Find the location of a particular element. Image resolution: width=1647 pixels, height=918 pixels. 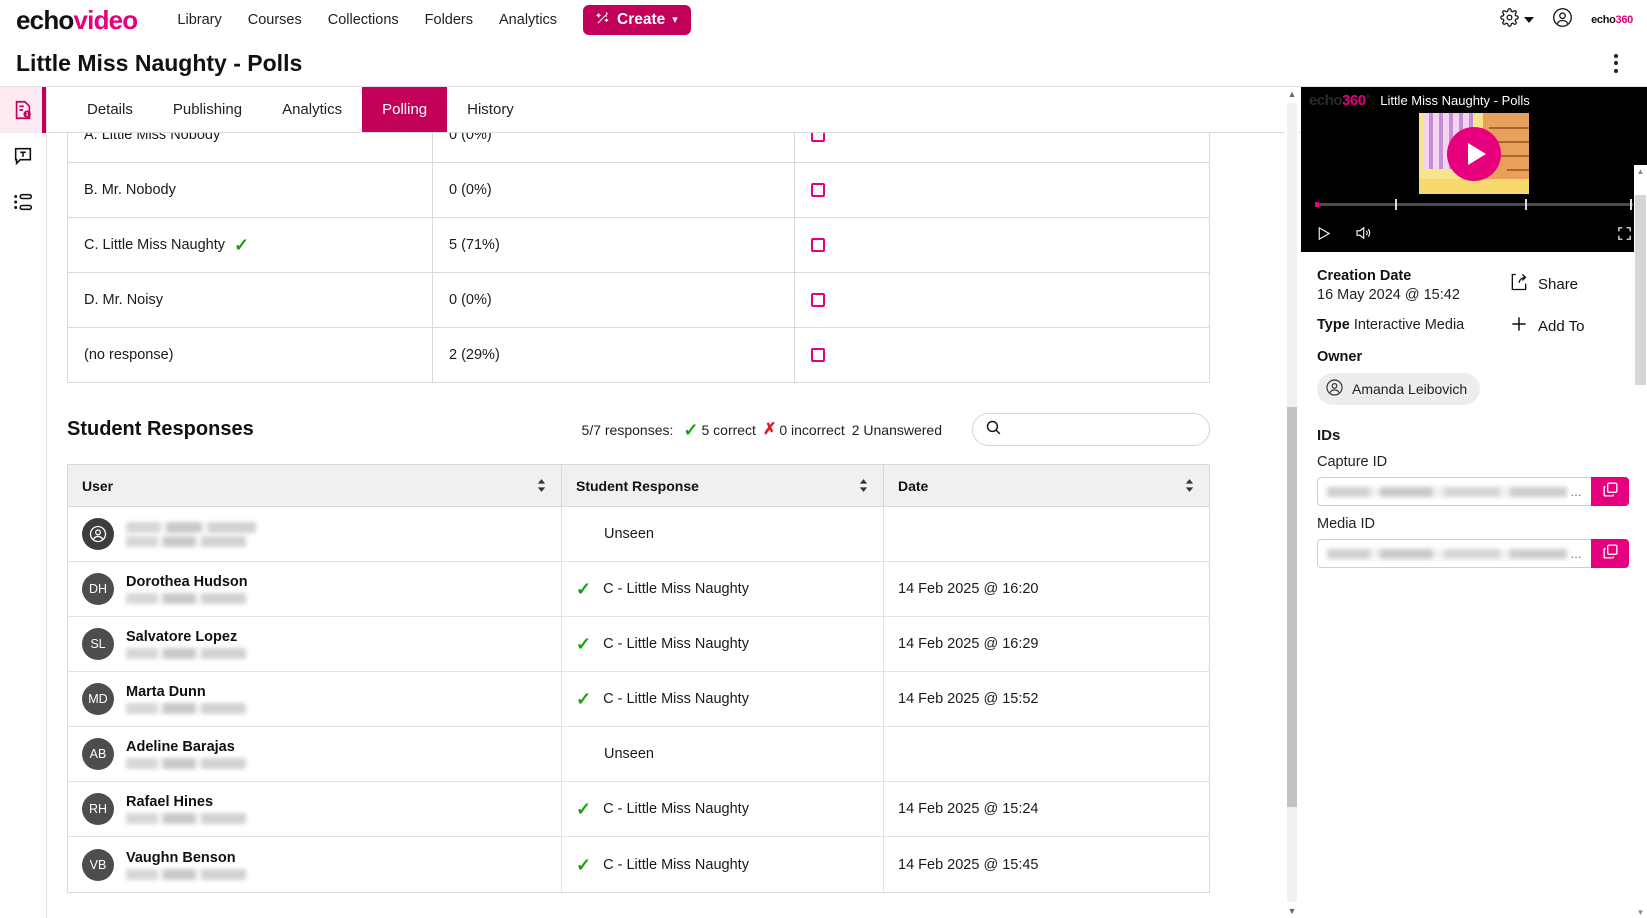

poll-option-cell: (no response) is located at coordinates (250, 355).